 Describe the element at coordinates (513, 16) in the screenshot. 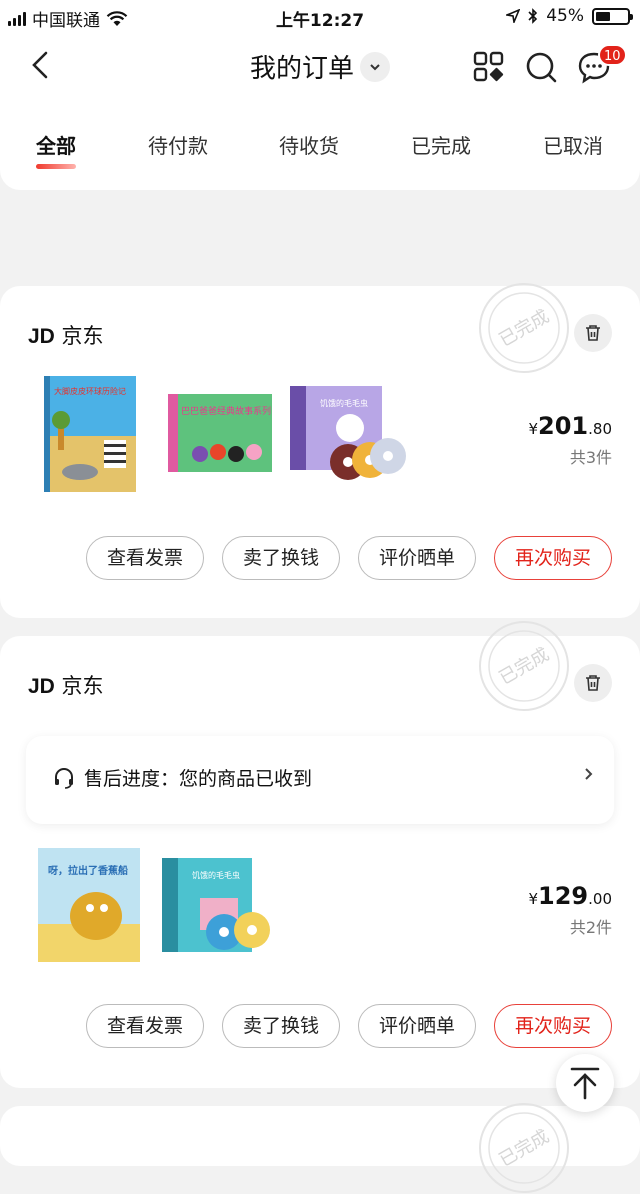

I see `location-icon` at that location.